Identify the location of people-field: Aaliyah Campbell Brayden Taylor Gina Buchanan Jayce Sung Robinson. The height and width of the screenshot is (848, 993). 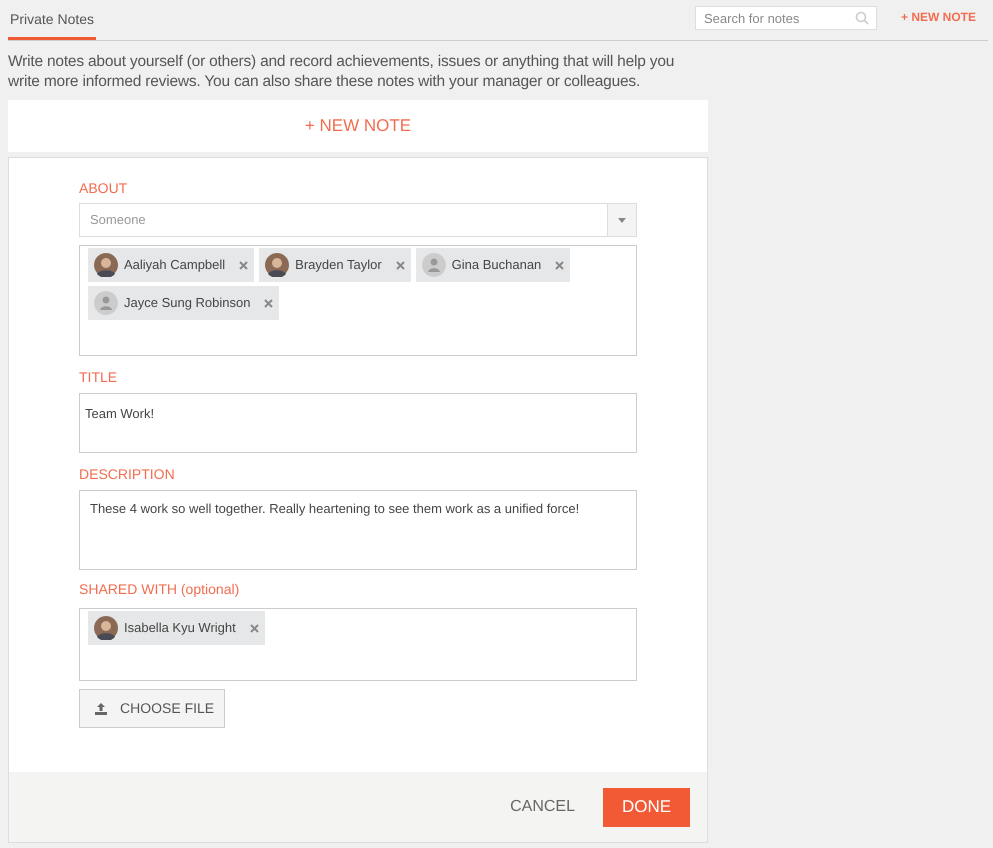
(358, 300).